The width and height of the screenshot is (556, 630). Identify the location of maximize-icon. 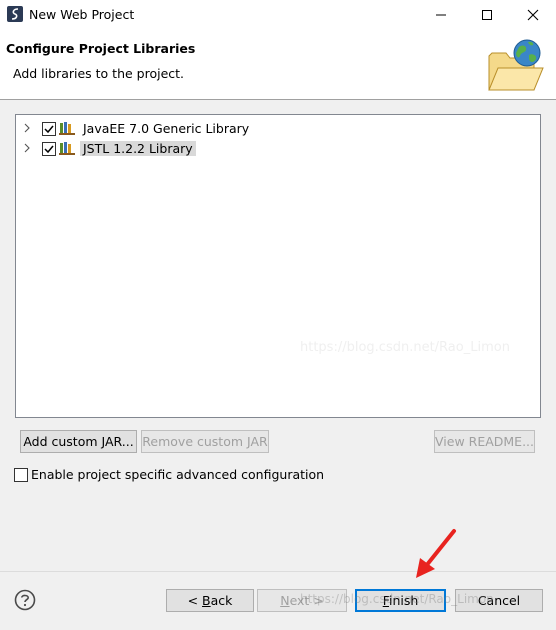
(487, 15).